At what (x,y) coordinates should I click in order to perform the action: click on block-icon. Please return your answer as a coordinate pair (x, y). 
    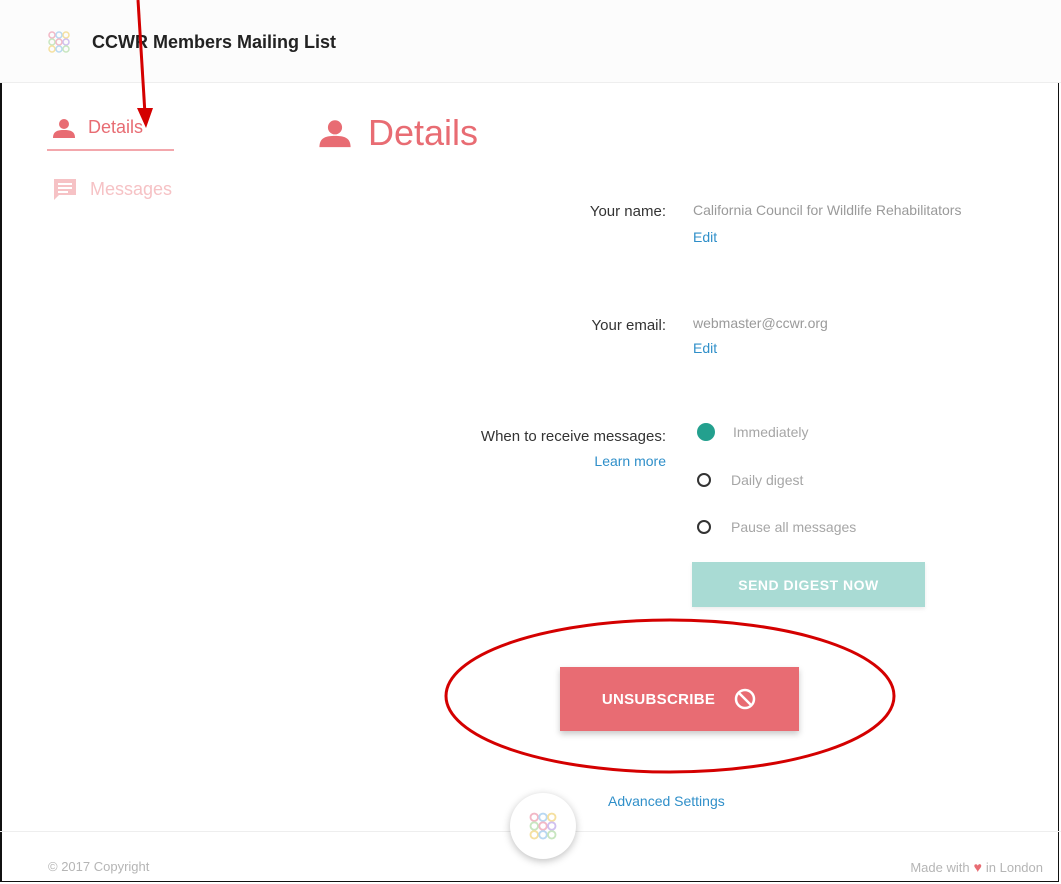
    Looking at the image, I should click on (745, 699).